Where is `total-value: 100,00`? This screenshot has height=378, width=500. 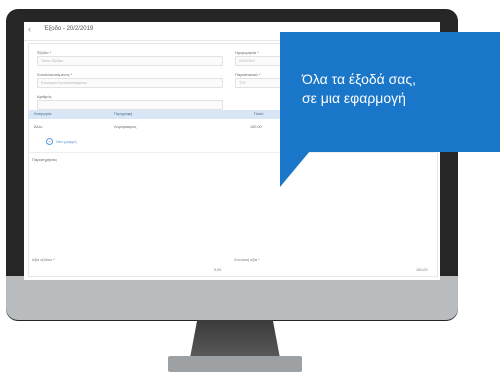 total-value: 100,00 is located at coordinates (422, 270).